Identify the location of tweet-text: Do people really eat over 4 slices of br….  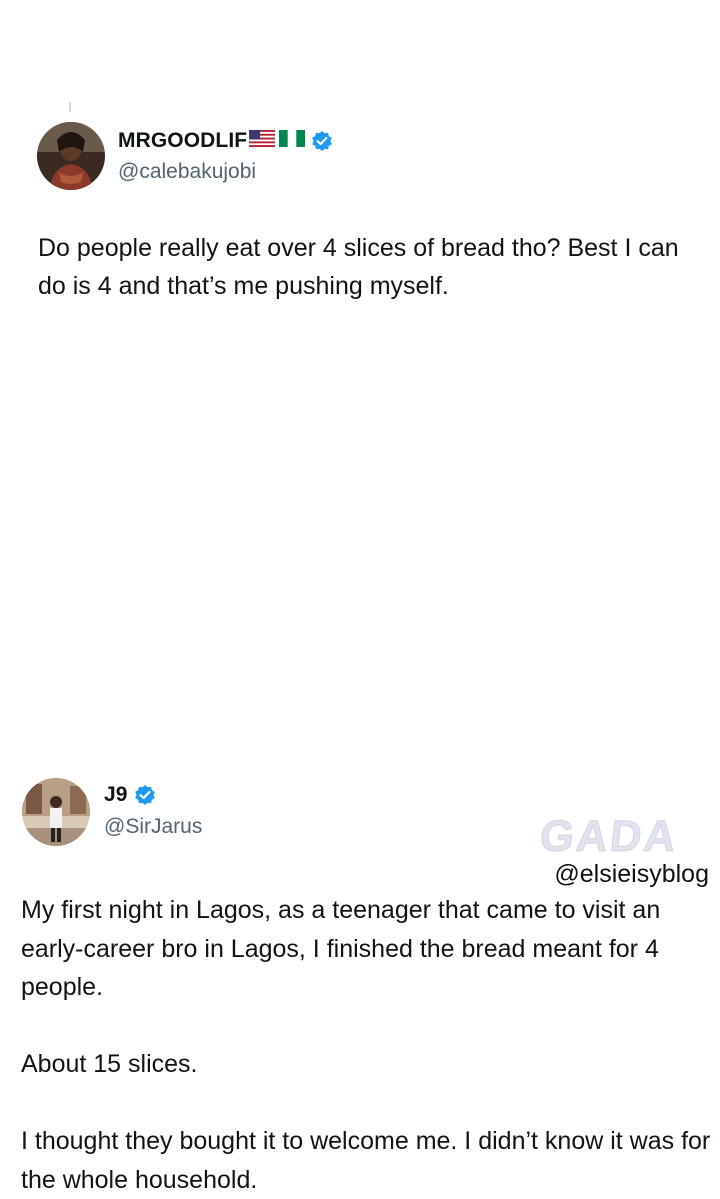
(358, 267).